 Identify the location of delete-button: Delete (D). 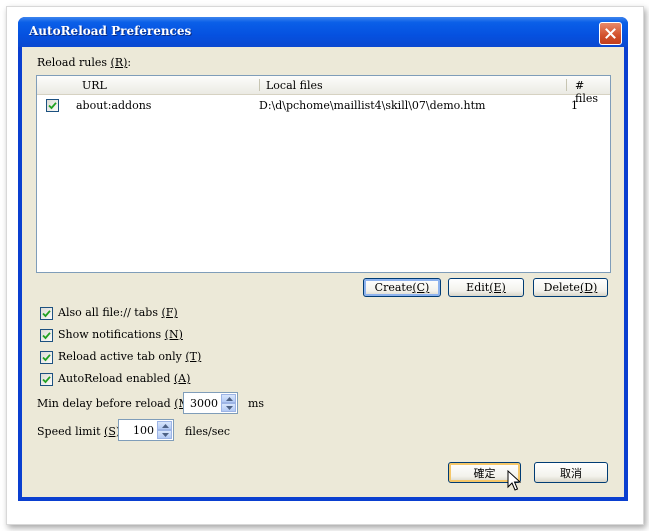
(570, 287).